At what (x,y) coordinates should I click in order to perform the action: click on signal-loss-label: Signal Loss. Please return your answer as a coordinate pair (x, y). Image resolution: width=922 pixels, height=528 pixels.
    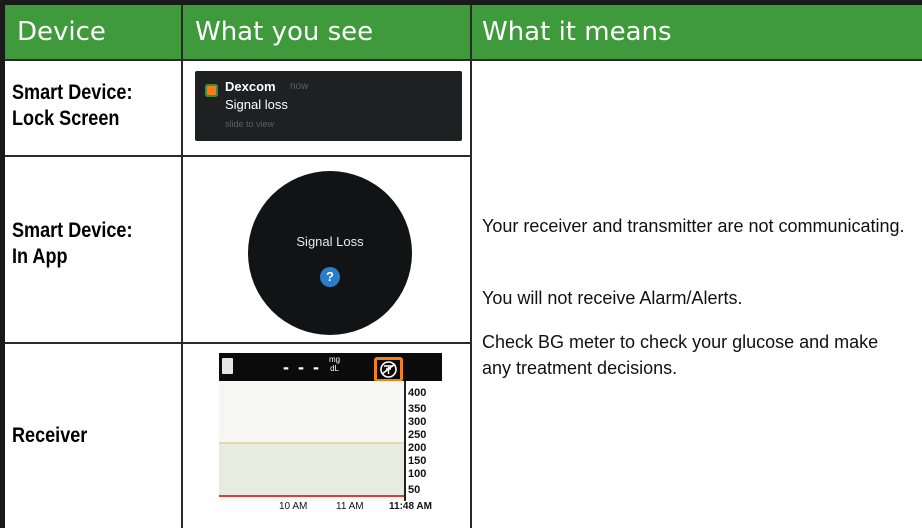
    Looking at the image, I should click on (330, 241).